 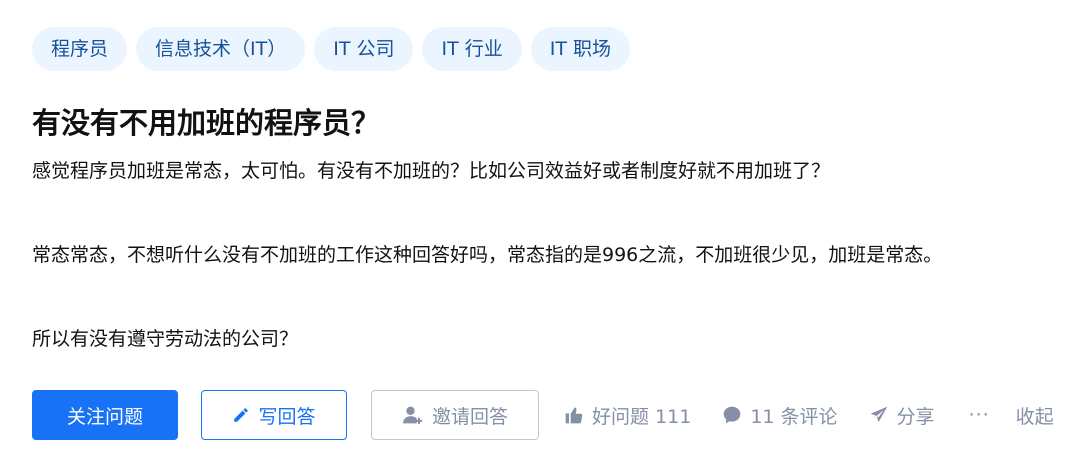 I want to click on topic-tag-programmer: 程序员, so click(x=80, y=49).